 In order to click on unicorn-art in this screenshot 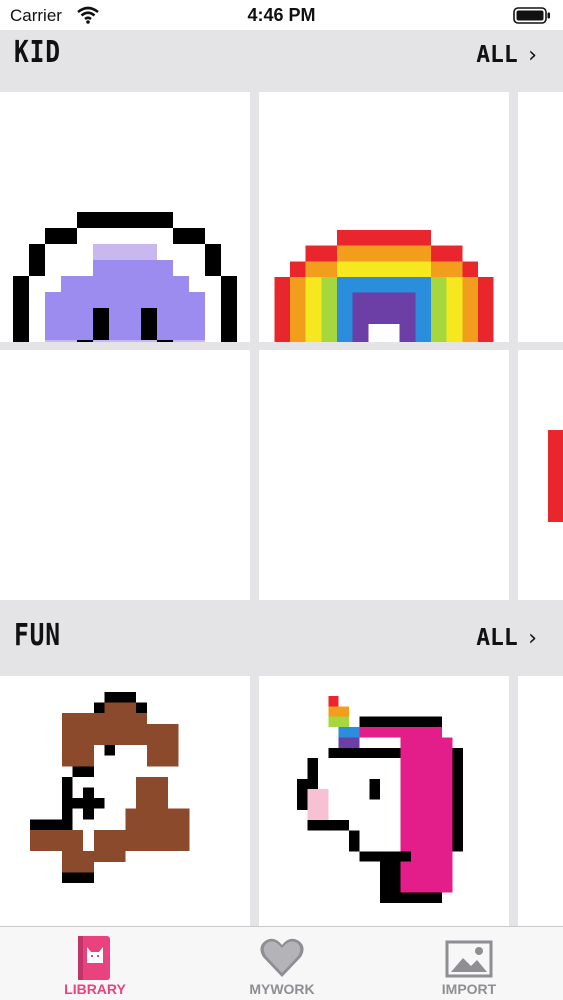, I will do `click(380, 799)`.